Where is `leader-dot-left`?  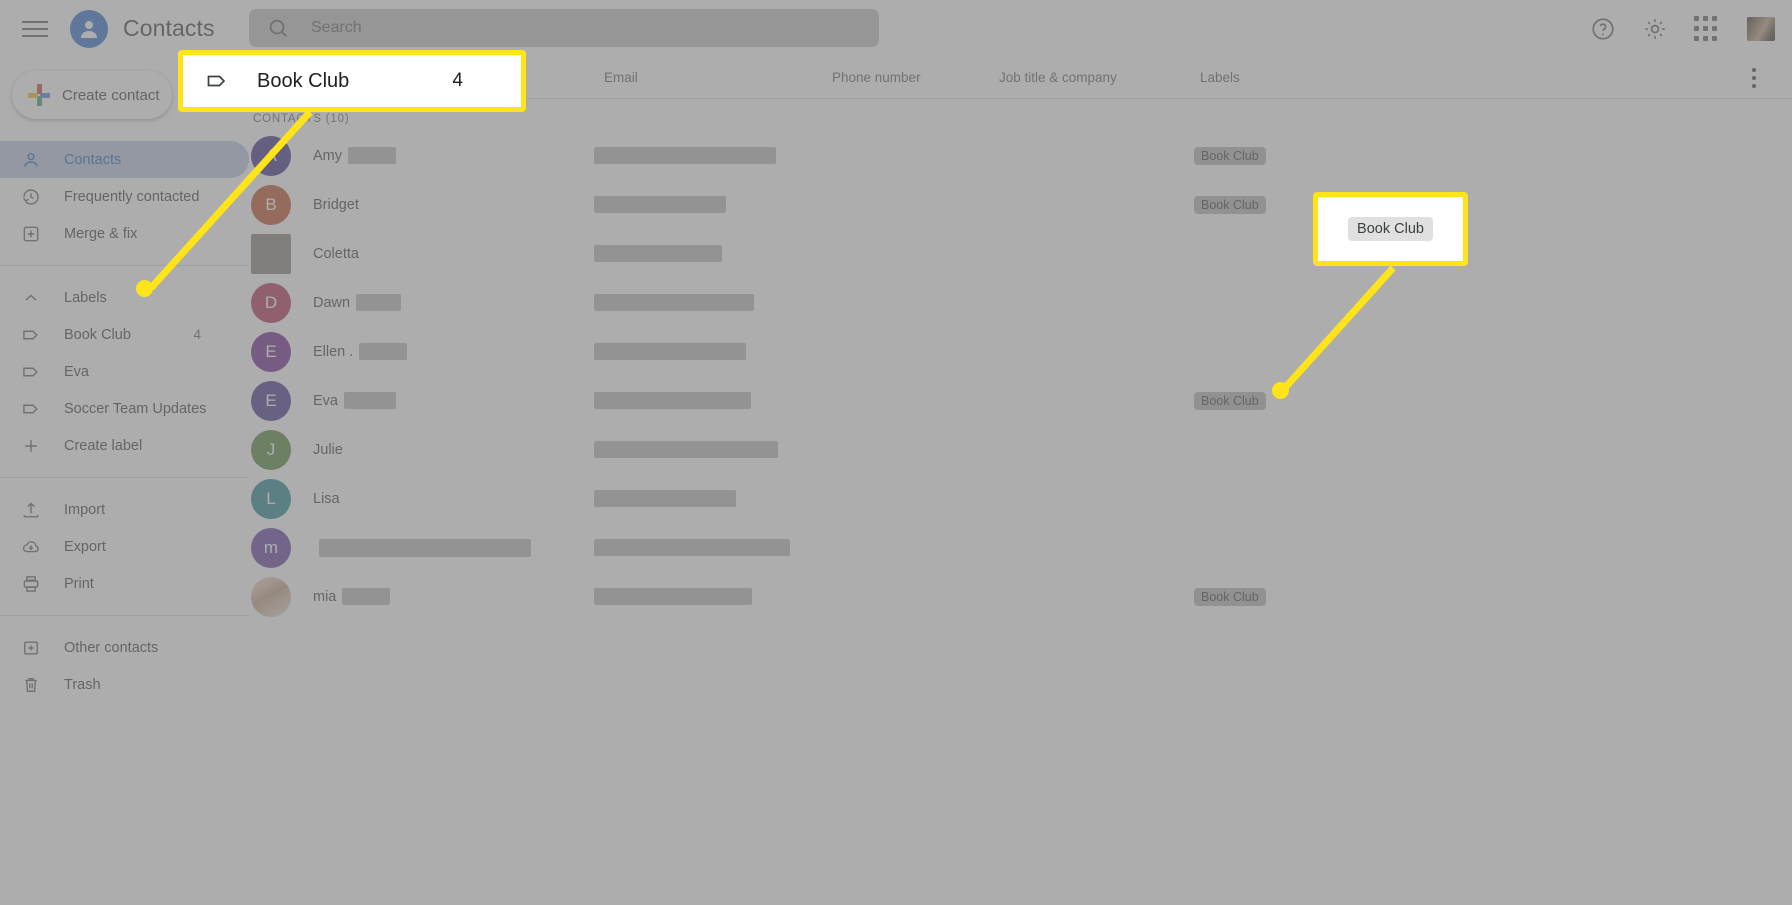
leader-dot-left is located at coordinates (144, 288).